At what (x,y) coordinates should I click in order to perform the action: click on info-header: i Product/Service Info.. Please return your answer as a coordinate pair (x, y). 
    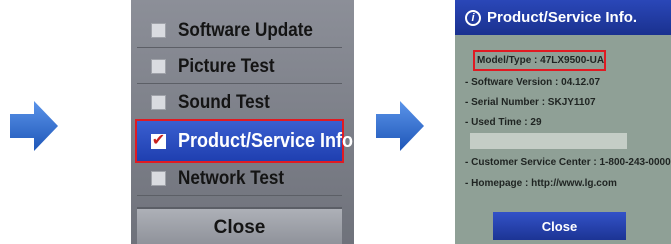
    Looking at the image, I should click on (563, 17).